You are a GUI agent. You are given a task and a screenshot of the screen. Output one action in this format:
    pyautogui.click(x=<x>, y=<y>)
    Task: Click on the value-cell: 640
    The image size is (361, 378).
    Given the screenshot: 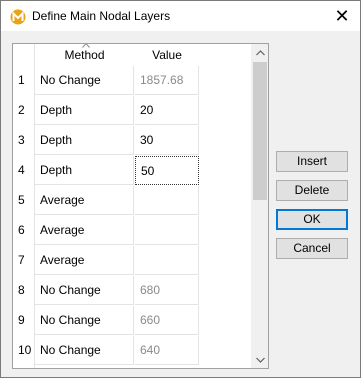 What is the action you would take?
    pyautogui.click(x=167, y=350)
    